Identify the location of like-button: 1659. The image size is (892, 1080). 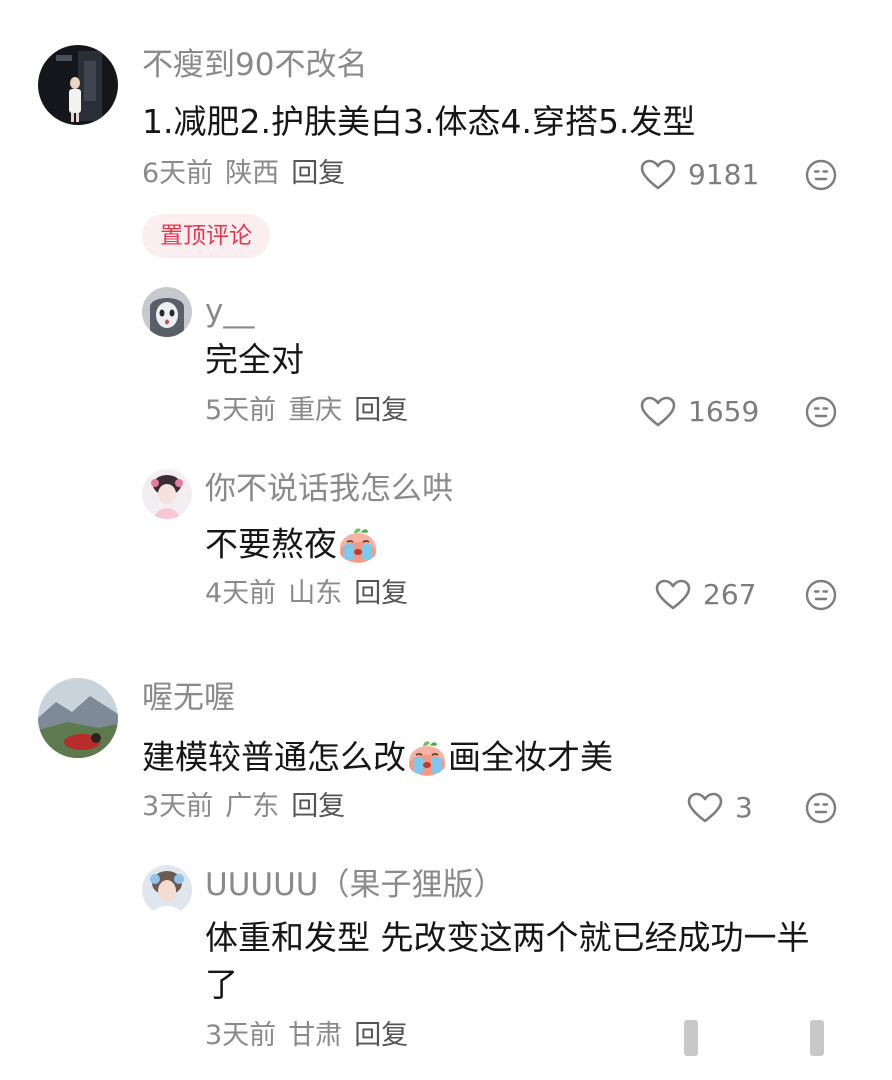
(699, 412).